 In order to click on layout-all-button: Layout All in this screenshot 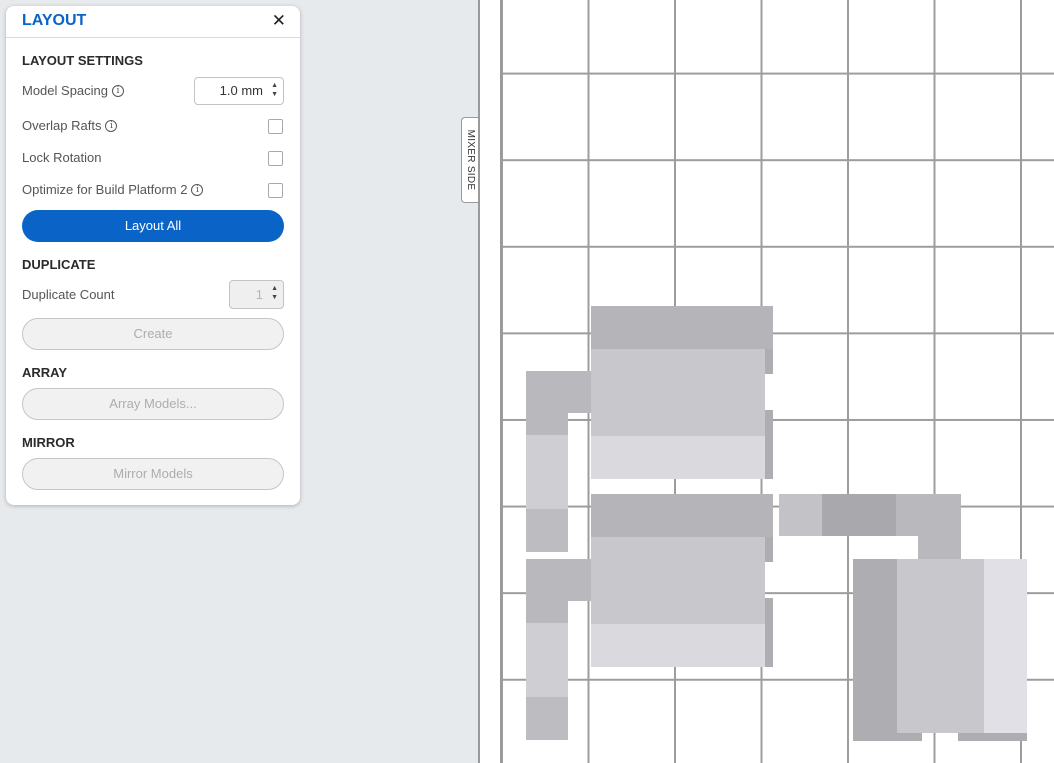, I will do `click(153, 226)`.